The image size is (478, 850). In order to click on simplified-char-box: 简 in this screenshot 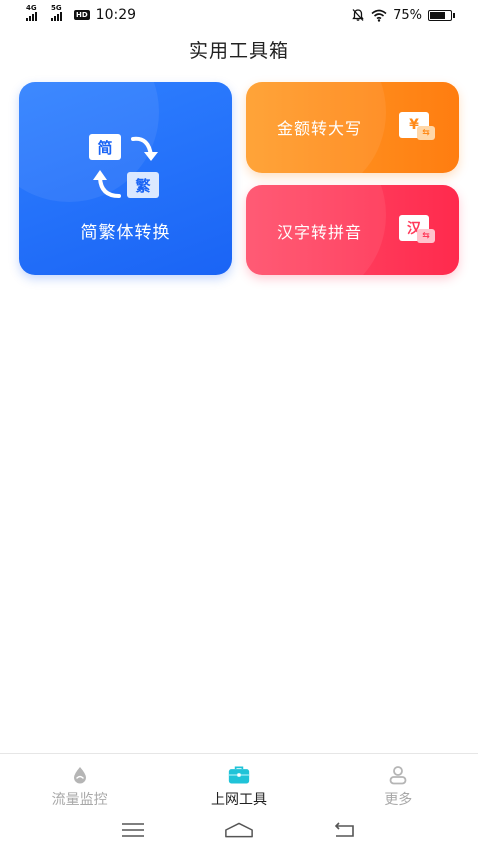, I will do `click(105, 147)`.